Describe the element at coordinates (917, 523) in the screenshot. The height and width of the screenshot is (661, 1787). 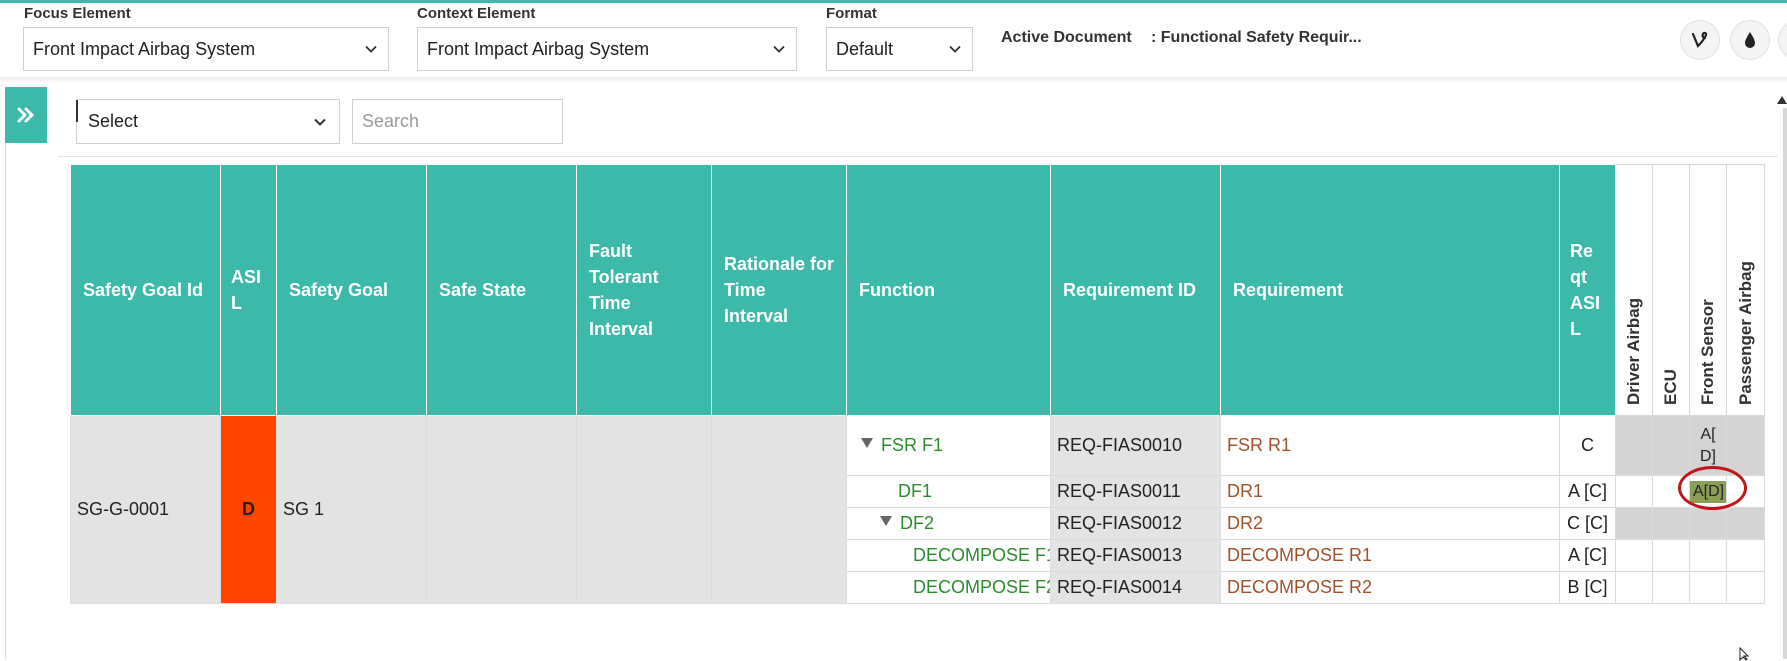
I see `function-link: DF2` at that location.